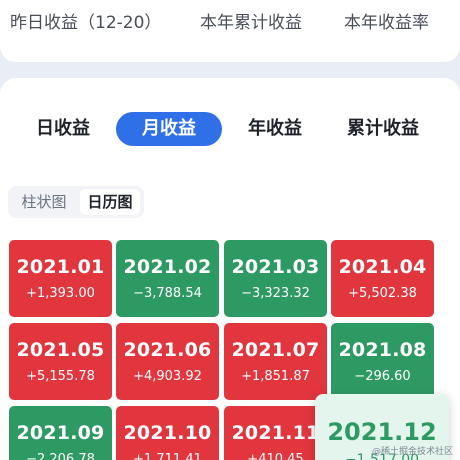 The height and width of the screenshot is (460, 460). What do you see at coordinates (167, 361) in the screenshot?
I see `month-cell: 2021.06 +4,903.92` at bounding box center [167, 361].